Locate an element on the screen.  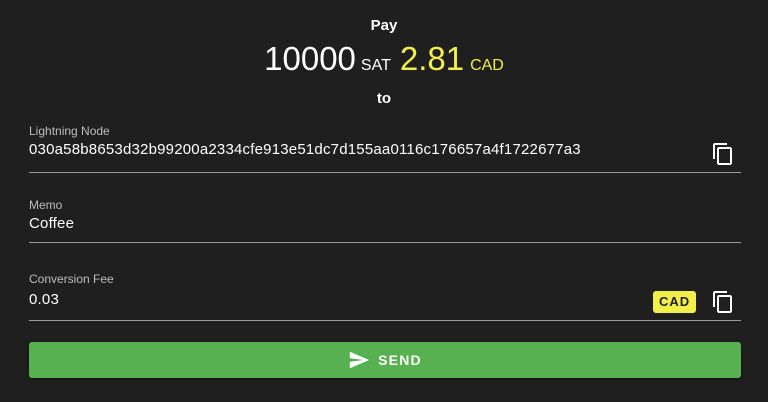
sat-unit: SAT is located at coordinates (375, 65).